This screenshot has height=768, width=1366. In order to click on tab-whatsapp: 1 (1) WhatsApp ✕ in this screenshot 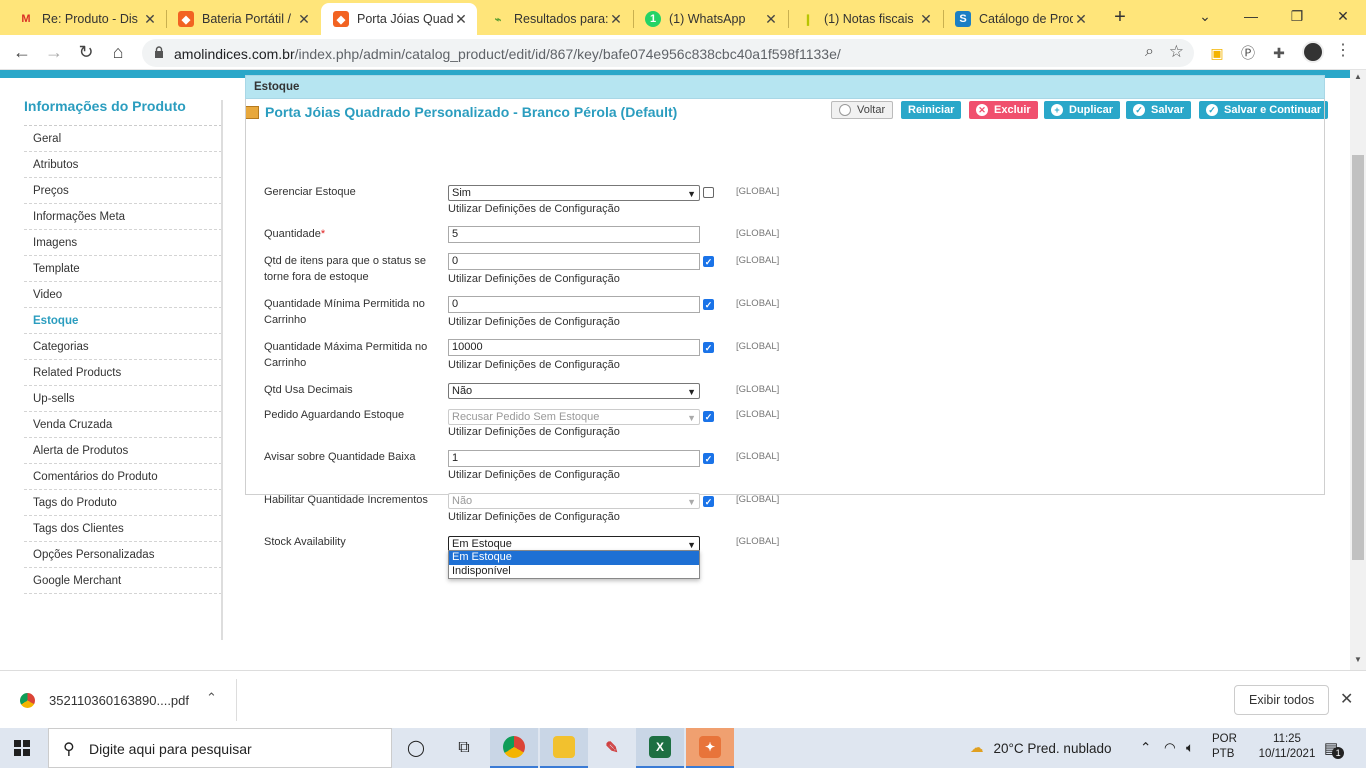, I will do `click(710, 19)`.